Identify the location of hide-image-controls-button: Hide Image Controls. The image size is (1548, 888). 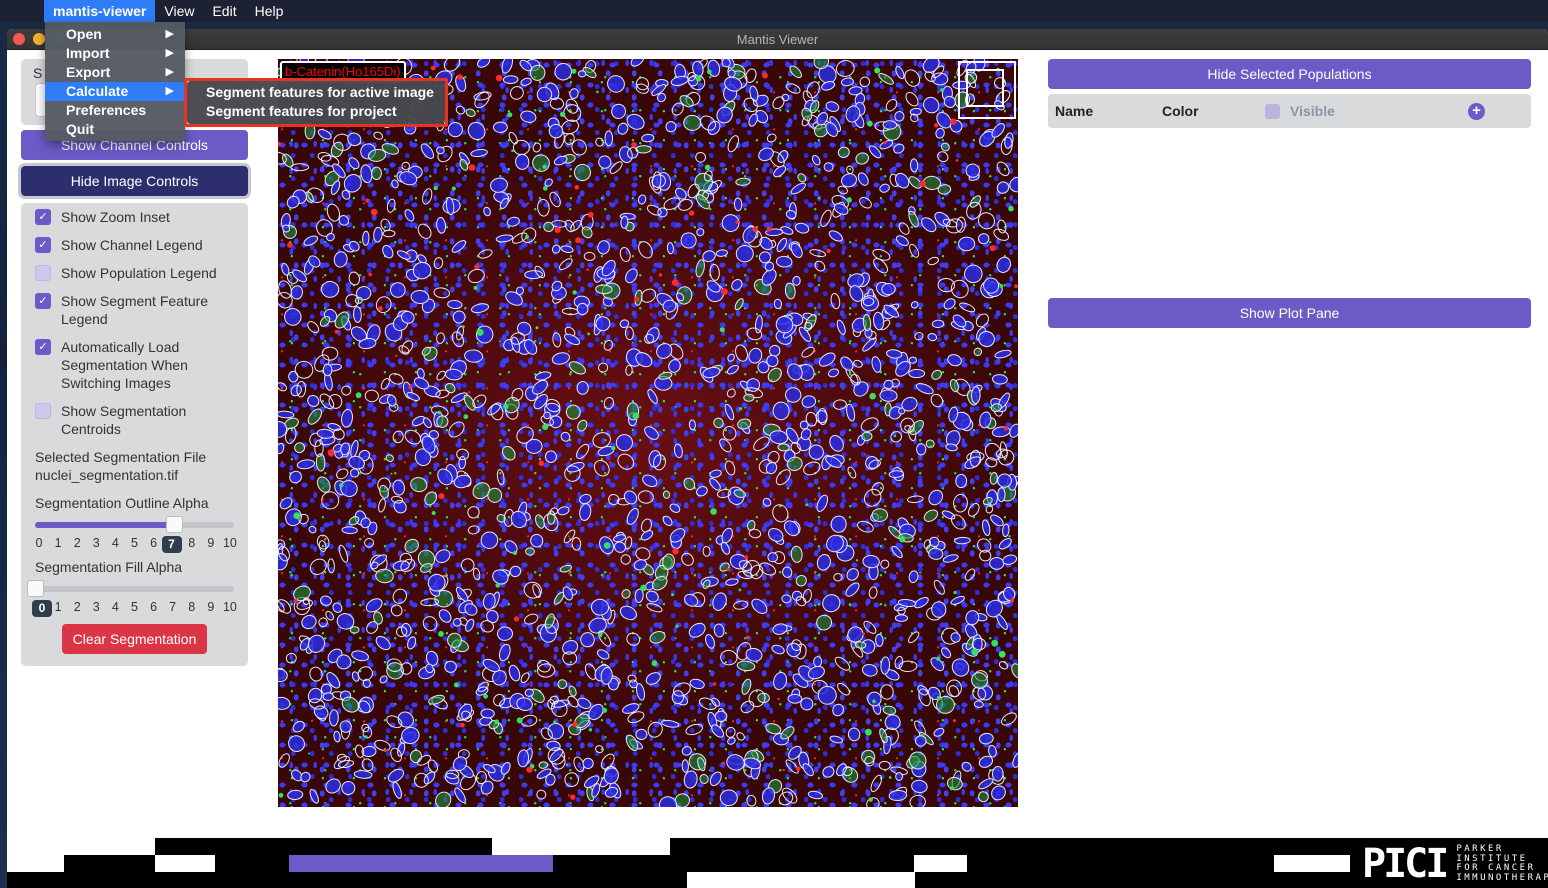
(134, 181).